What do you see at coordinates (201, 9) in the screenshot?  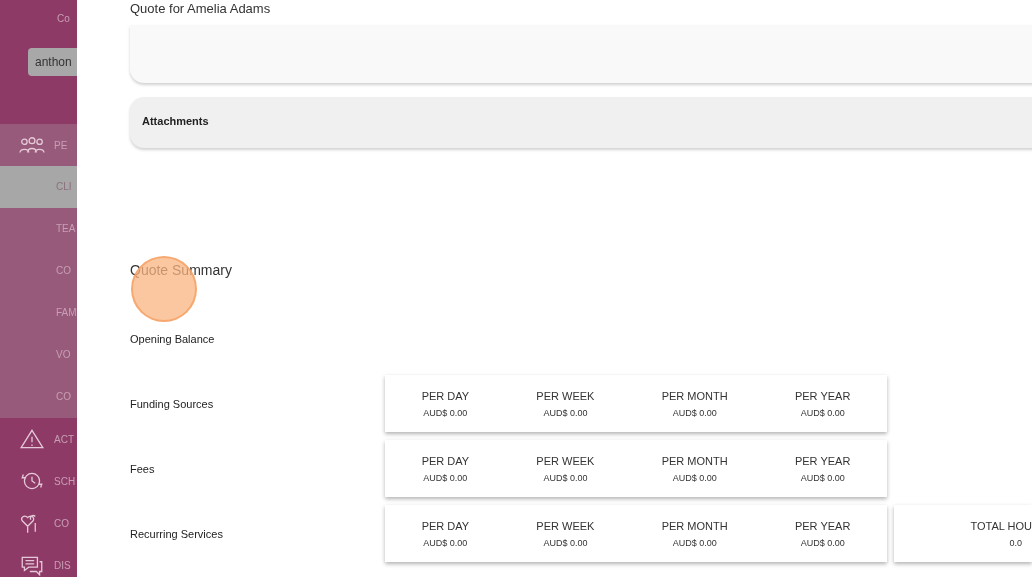 I see `panel-title: Quote for Amelia Adams` at bounding box center [201, 9].